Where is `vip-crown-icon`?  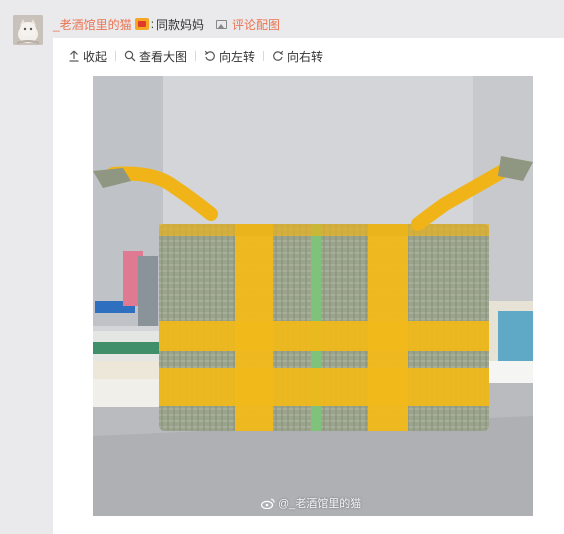 vip-crown-icon is located at coordinates (141, 24).